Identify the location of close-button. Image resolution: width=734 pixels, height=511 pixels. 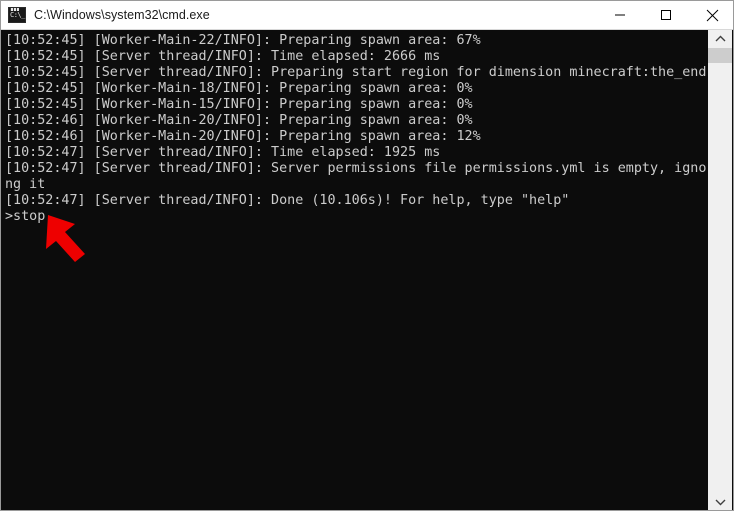
(711, 15).